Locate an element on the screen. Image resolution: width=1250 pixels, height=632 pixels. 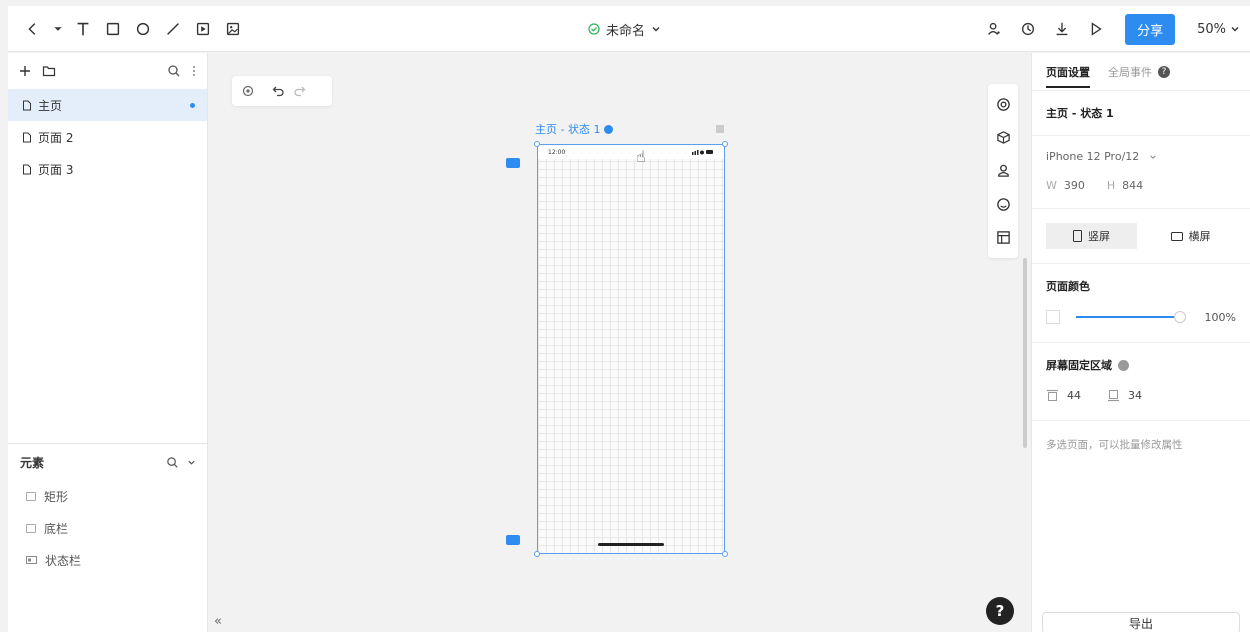
page-label: 页面 3 is located at coordinates (56, 169).